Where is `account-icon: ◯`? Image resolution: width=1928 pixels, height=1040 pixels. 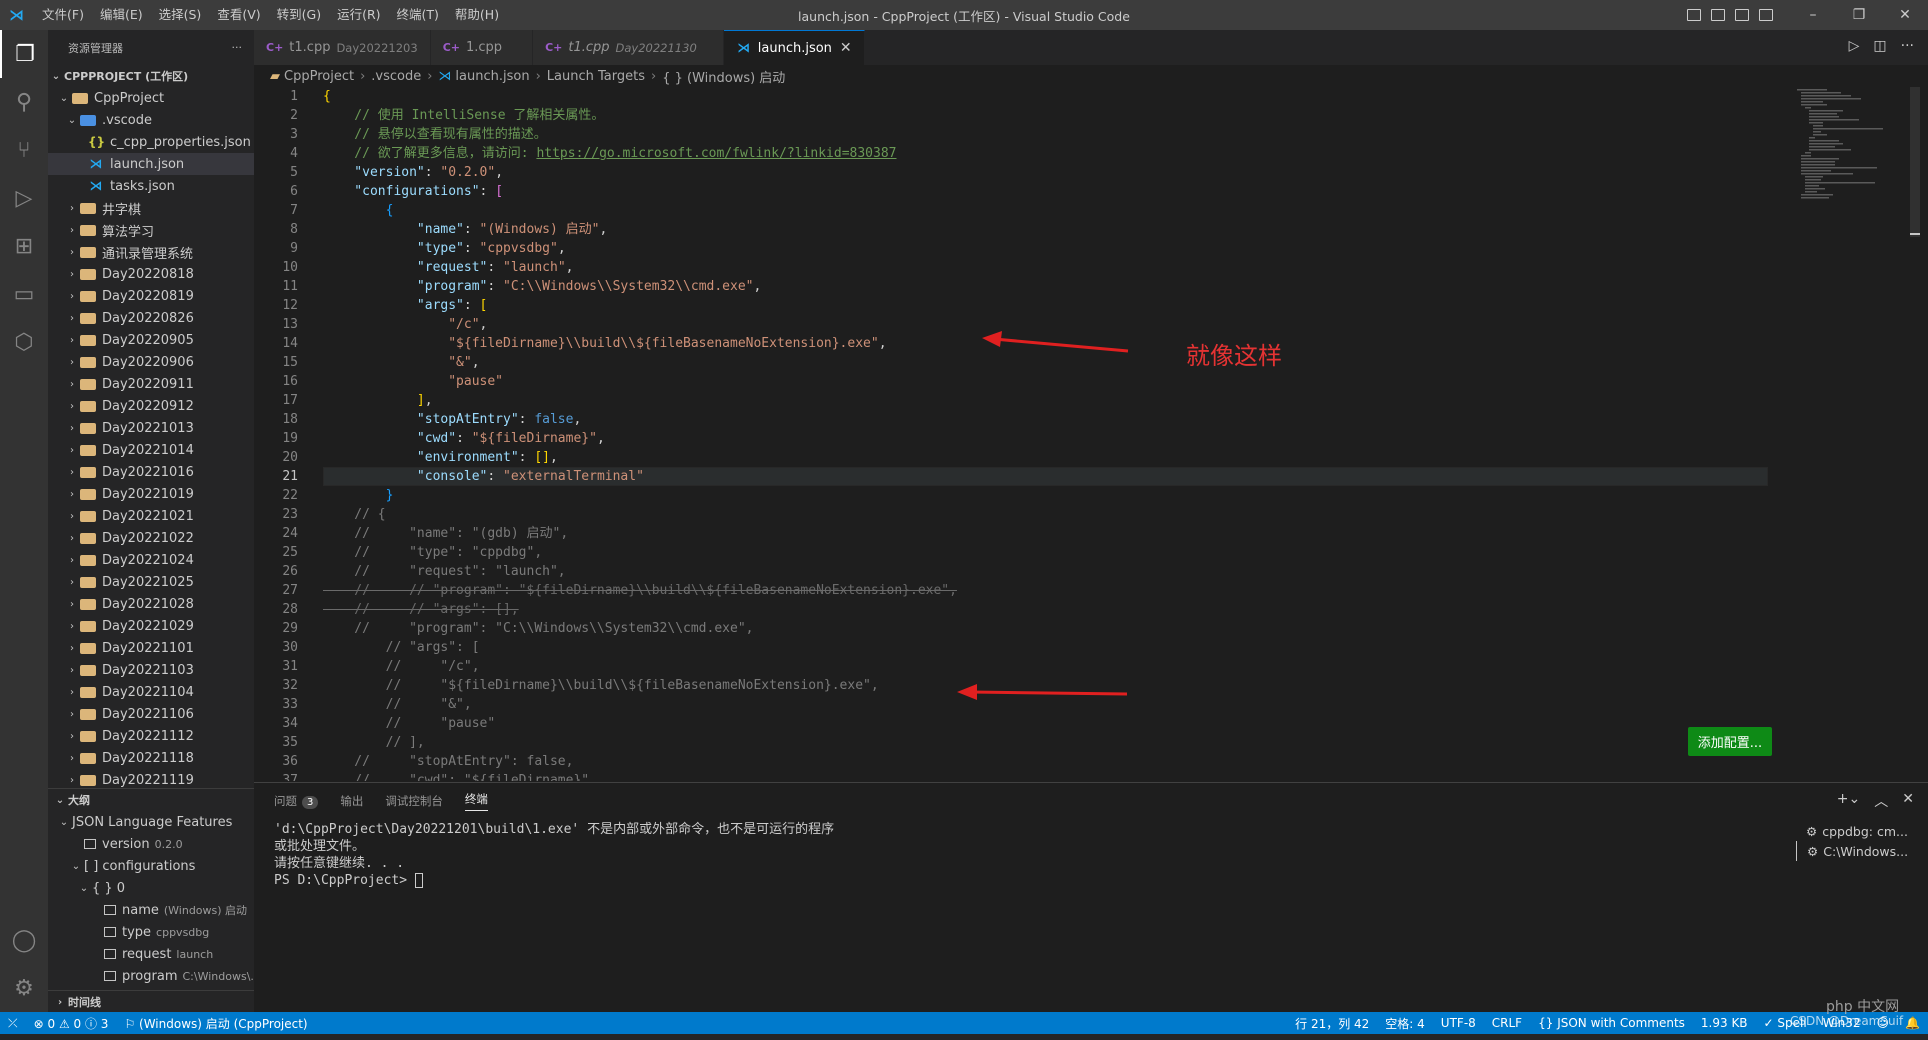 account-icon: ◯ is located at coordinates (24, 940).